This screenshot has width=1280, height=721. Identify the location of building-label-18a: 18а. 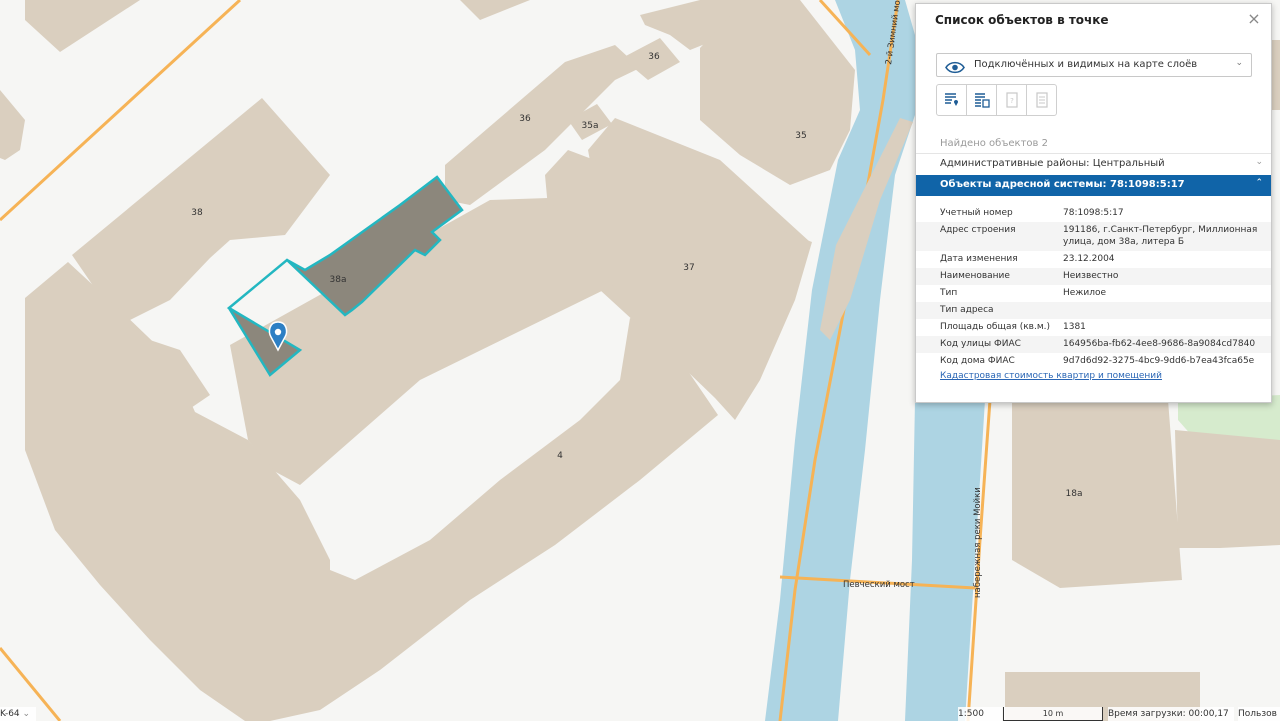
(1074, 494).